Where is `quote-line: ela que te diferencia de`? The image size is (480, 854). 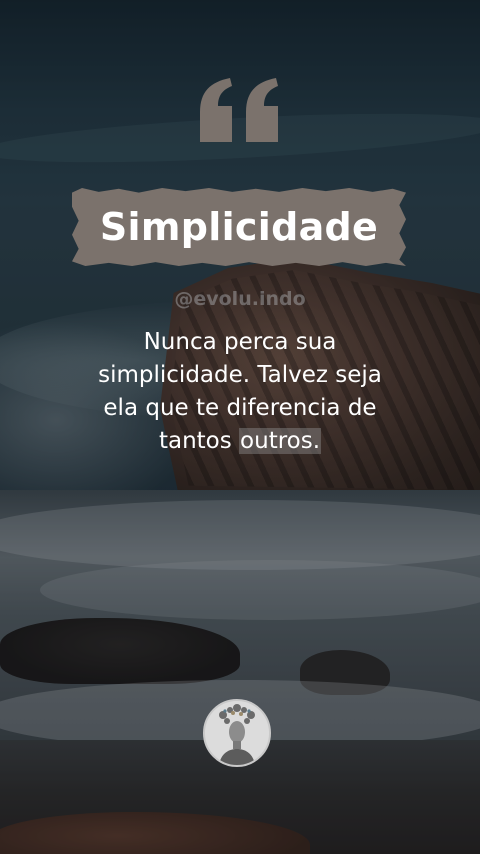 quote-line: ela que te diferencia de is located at coordinates (240, 408).